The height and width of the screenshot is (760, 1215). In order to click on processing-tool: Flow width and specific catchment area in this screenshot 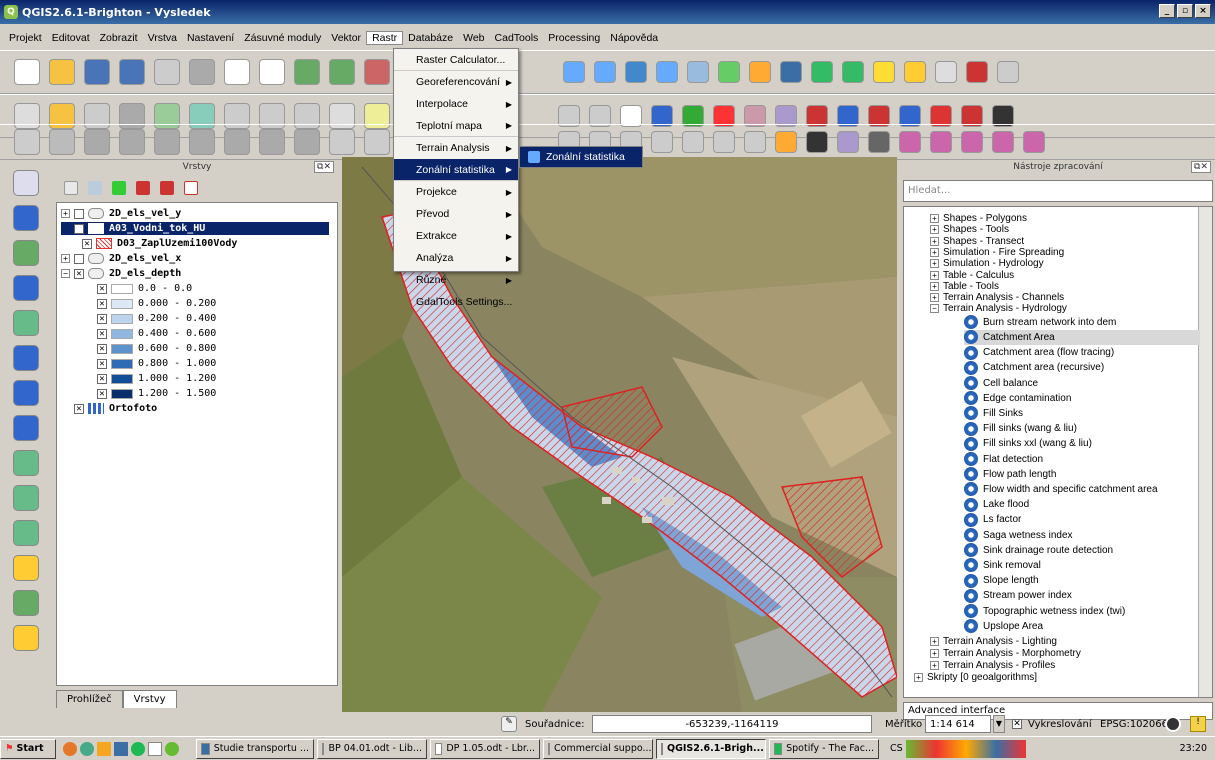, I will do `click(1061, 489)`.